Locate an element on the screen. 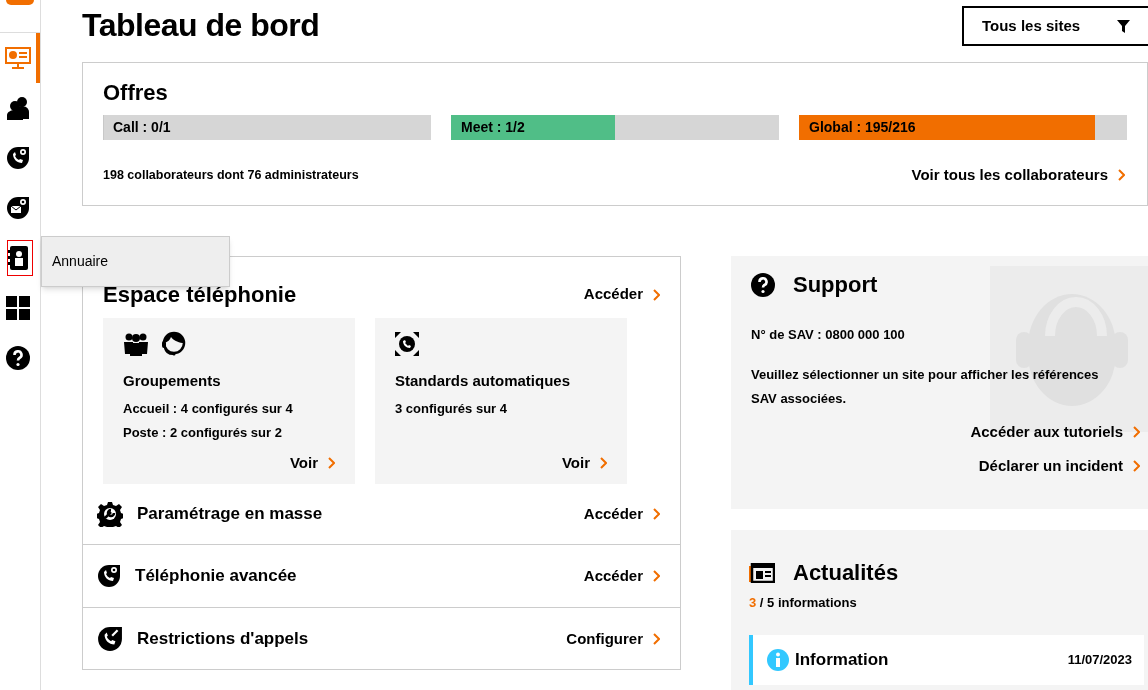 The width and height of the screenshot is (1148, 690). feature-detail: Poste : 2 configurés sur 2 is located at coordinates (203, 432).